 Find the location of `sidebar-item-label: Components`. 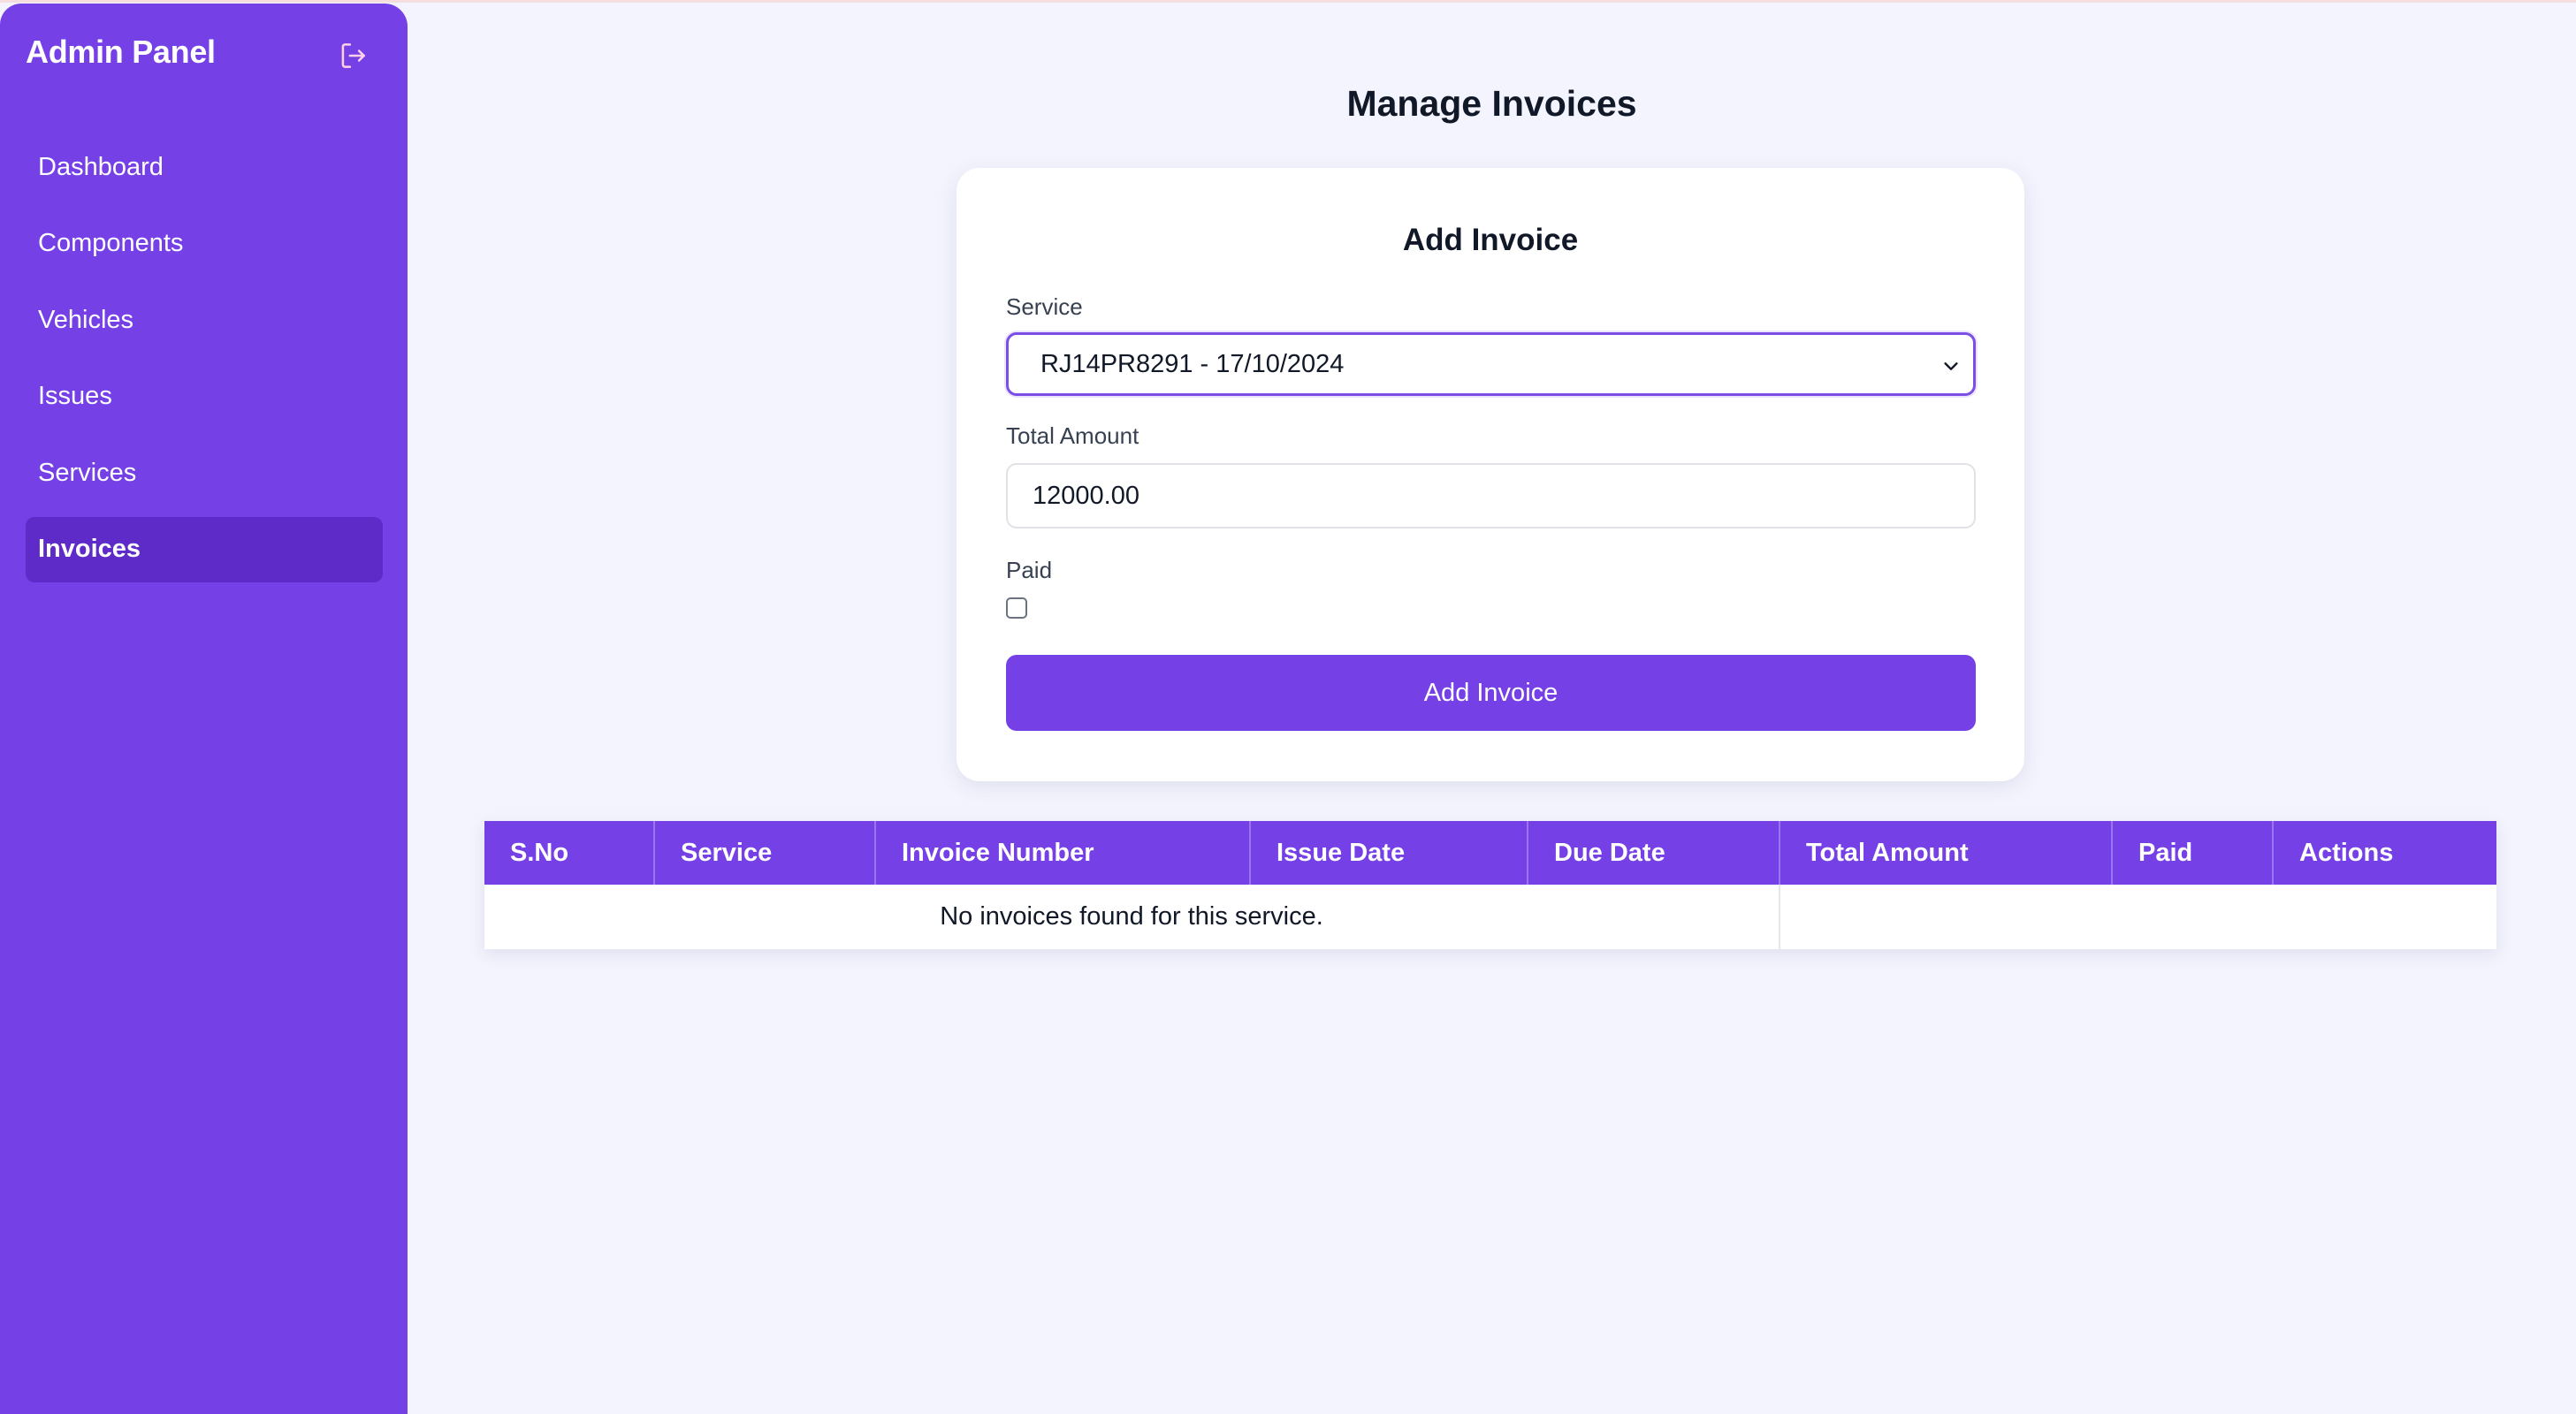

sidebar-item-label: Components is located at coordinates (111, 243).